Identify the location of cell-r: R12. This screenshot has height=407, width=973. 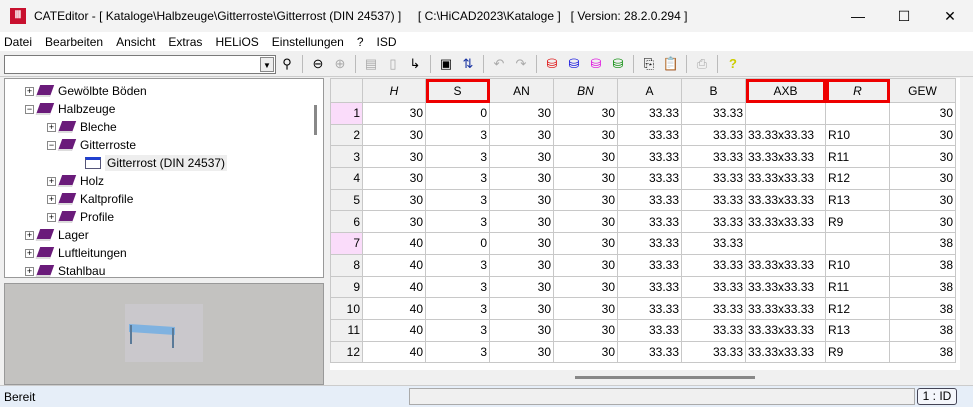
(857, 178).